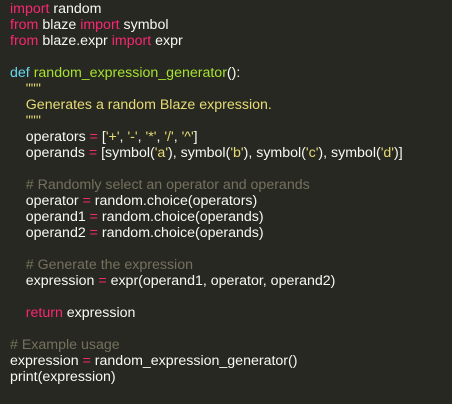  I want to click on code-token: # Generate the expression, so click(101, 265).